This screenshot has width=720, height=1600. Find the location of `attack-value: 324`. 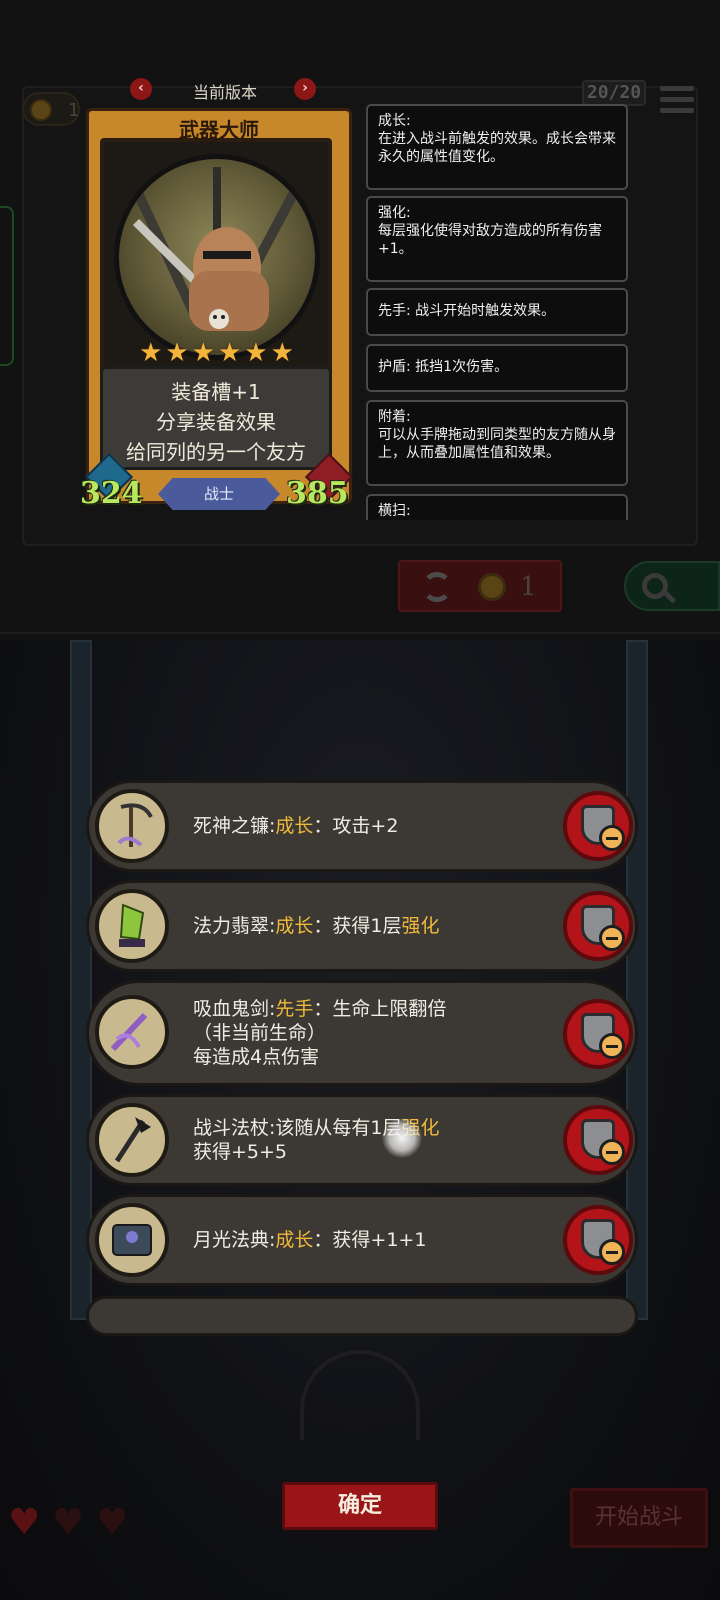

attack-value: 324 is located at coordinates (111, 493).